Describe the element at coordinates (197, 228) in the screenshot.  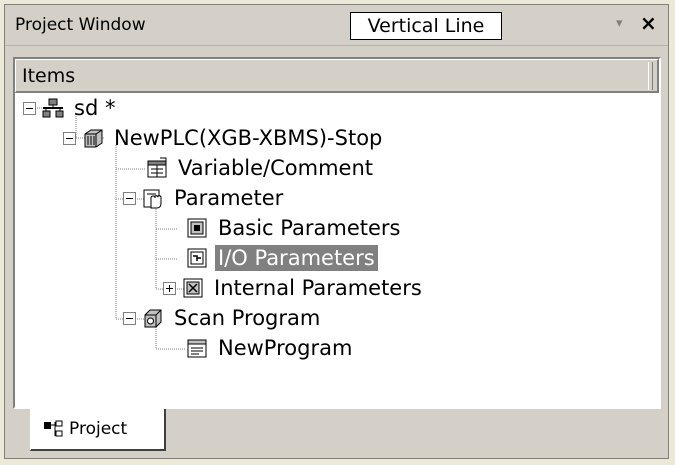
I see `basic-parameters-icon` at that location.